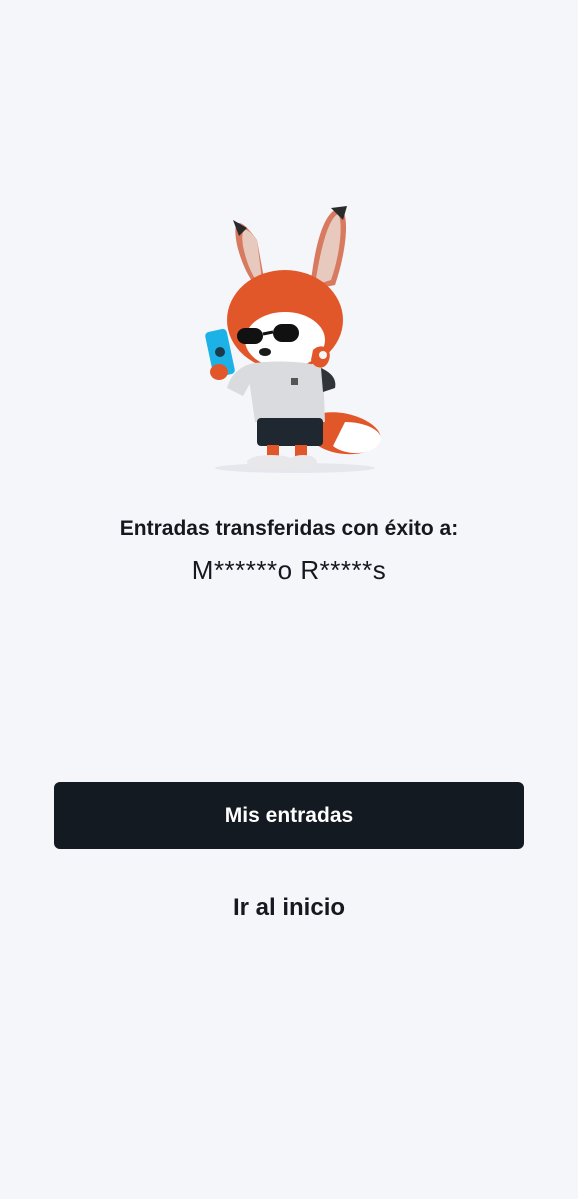  Describe the element at coordinates (289, 570) in the screenshot. I see `recipient-name: M******o R*****s` at that location.